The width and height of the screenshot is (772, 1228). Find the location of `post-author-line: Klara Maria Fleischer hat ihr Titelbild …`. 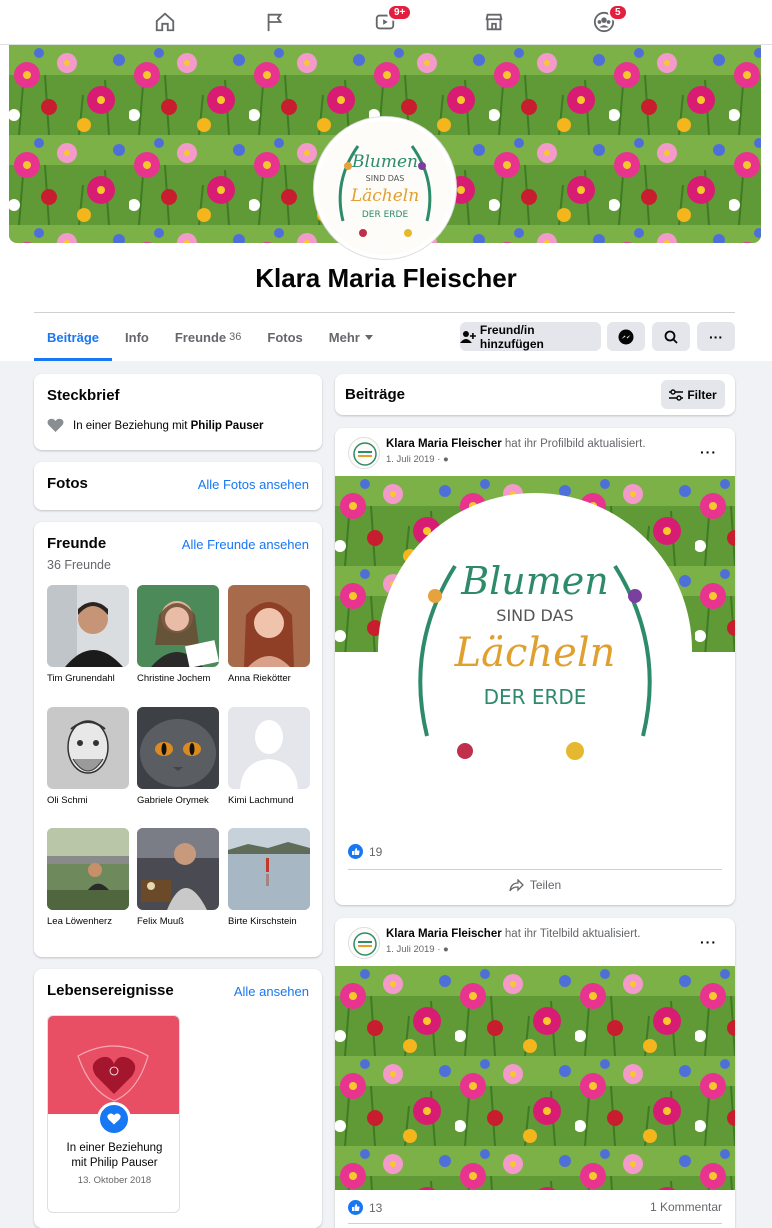

post-author-line: Klara Maria Fleischer hat ihr Titelbild … is located at coordinates (513, 934).